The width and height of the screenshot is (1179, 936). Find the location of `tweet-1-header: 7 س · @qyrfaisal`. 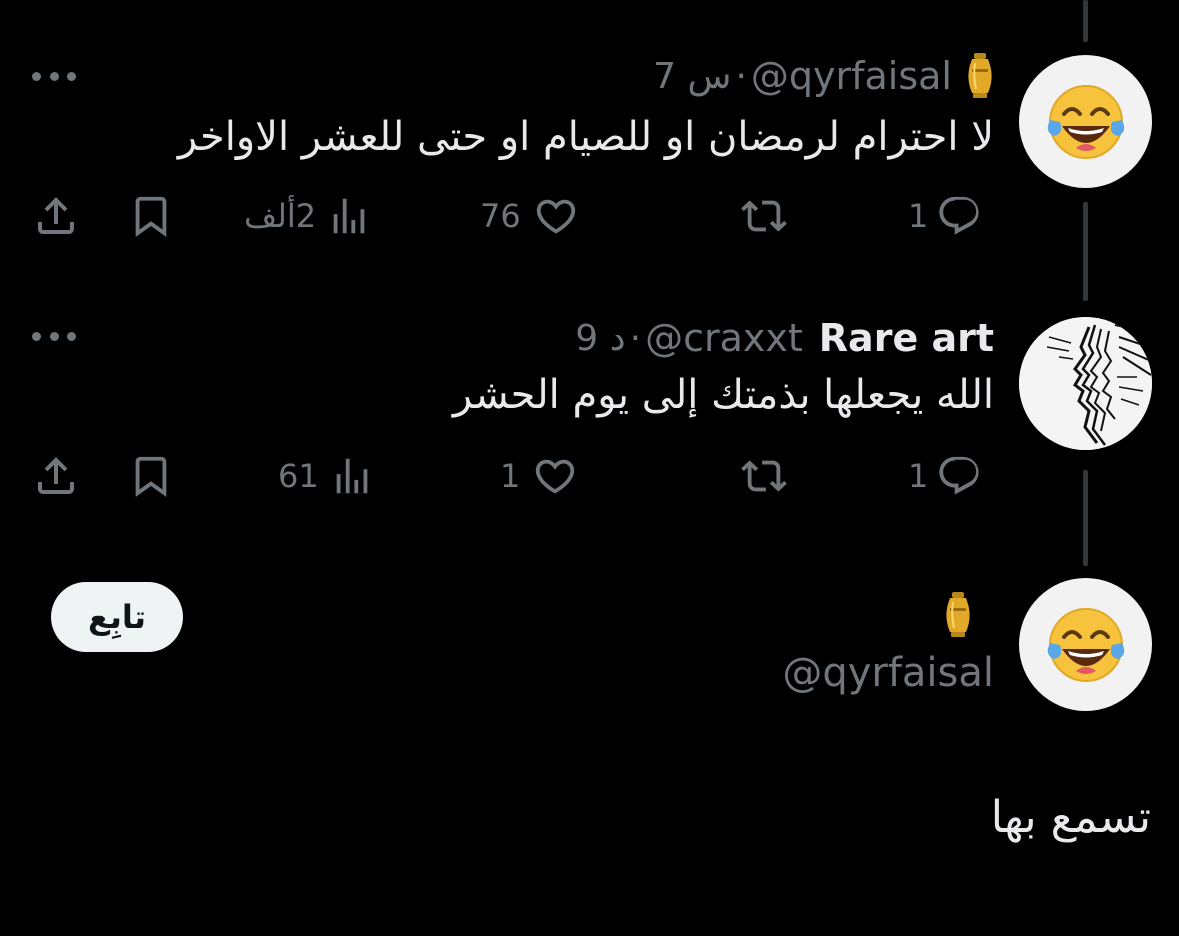

tweet-1-header: 7 س · @qyrfaisal is located at coordinates (823, 76).